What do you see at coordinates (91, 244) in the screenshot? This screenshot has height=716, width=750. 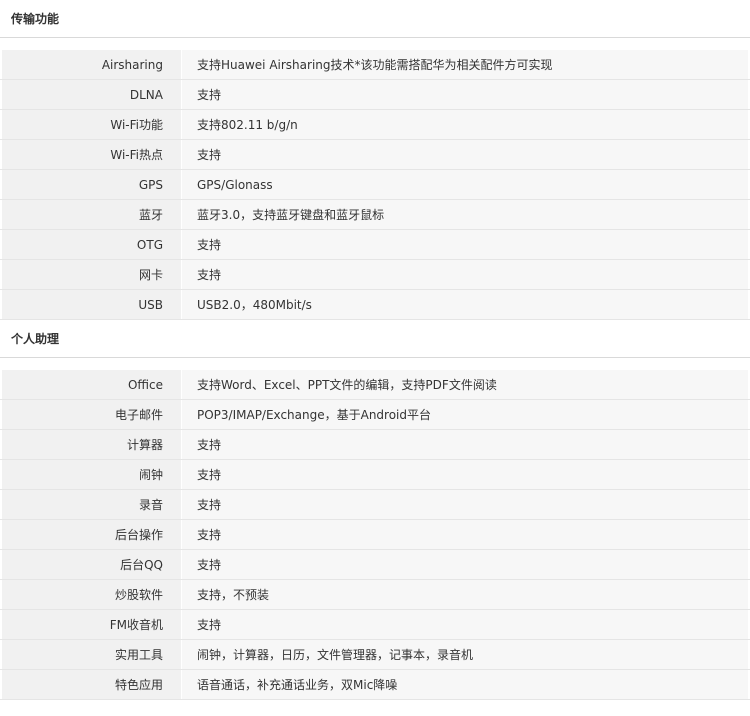 I see `row-label: OTG` at bounding box center [91, 244].